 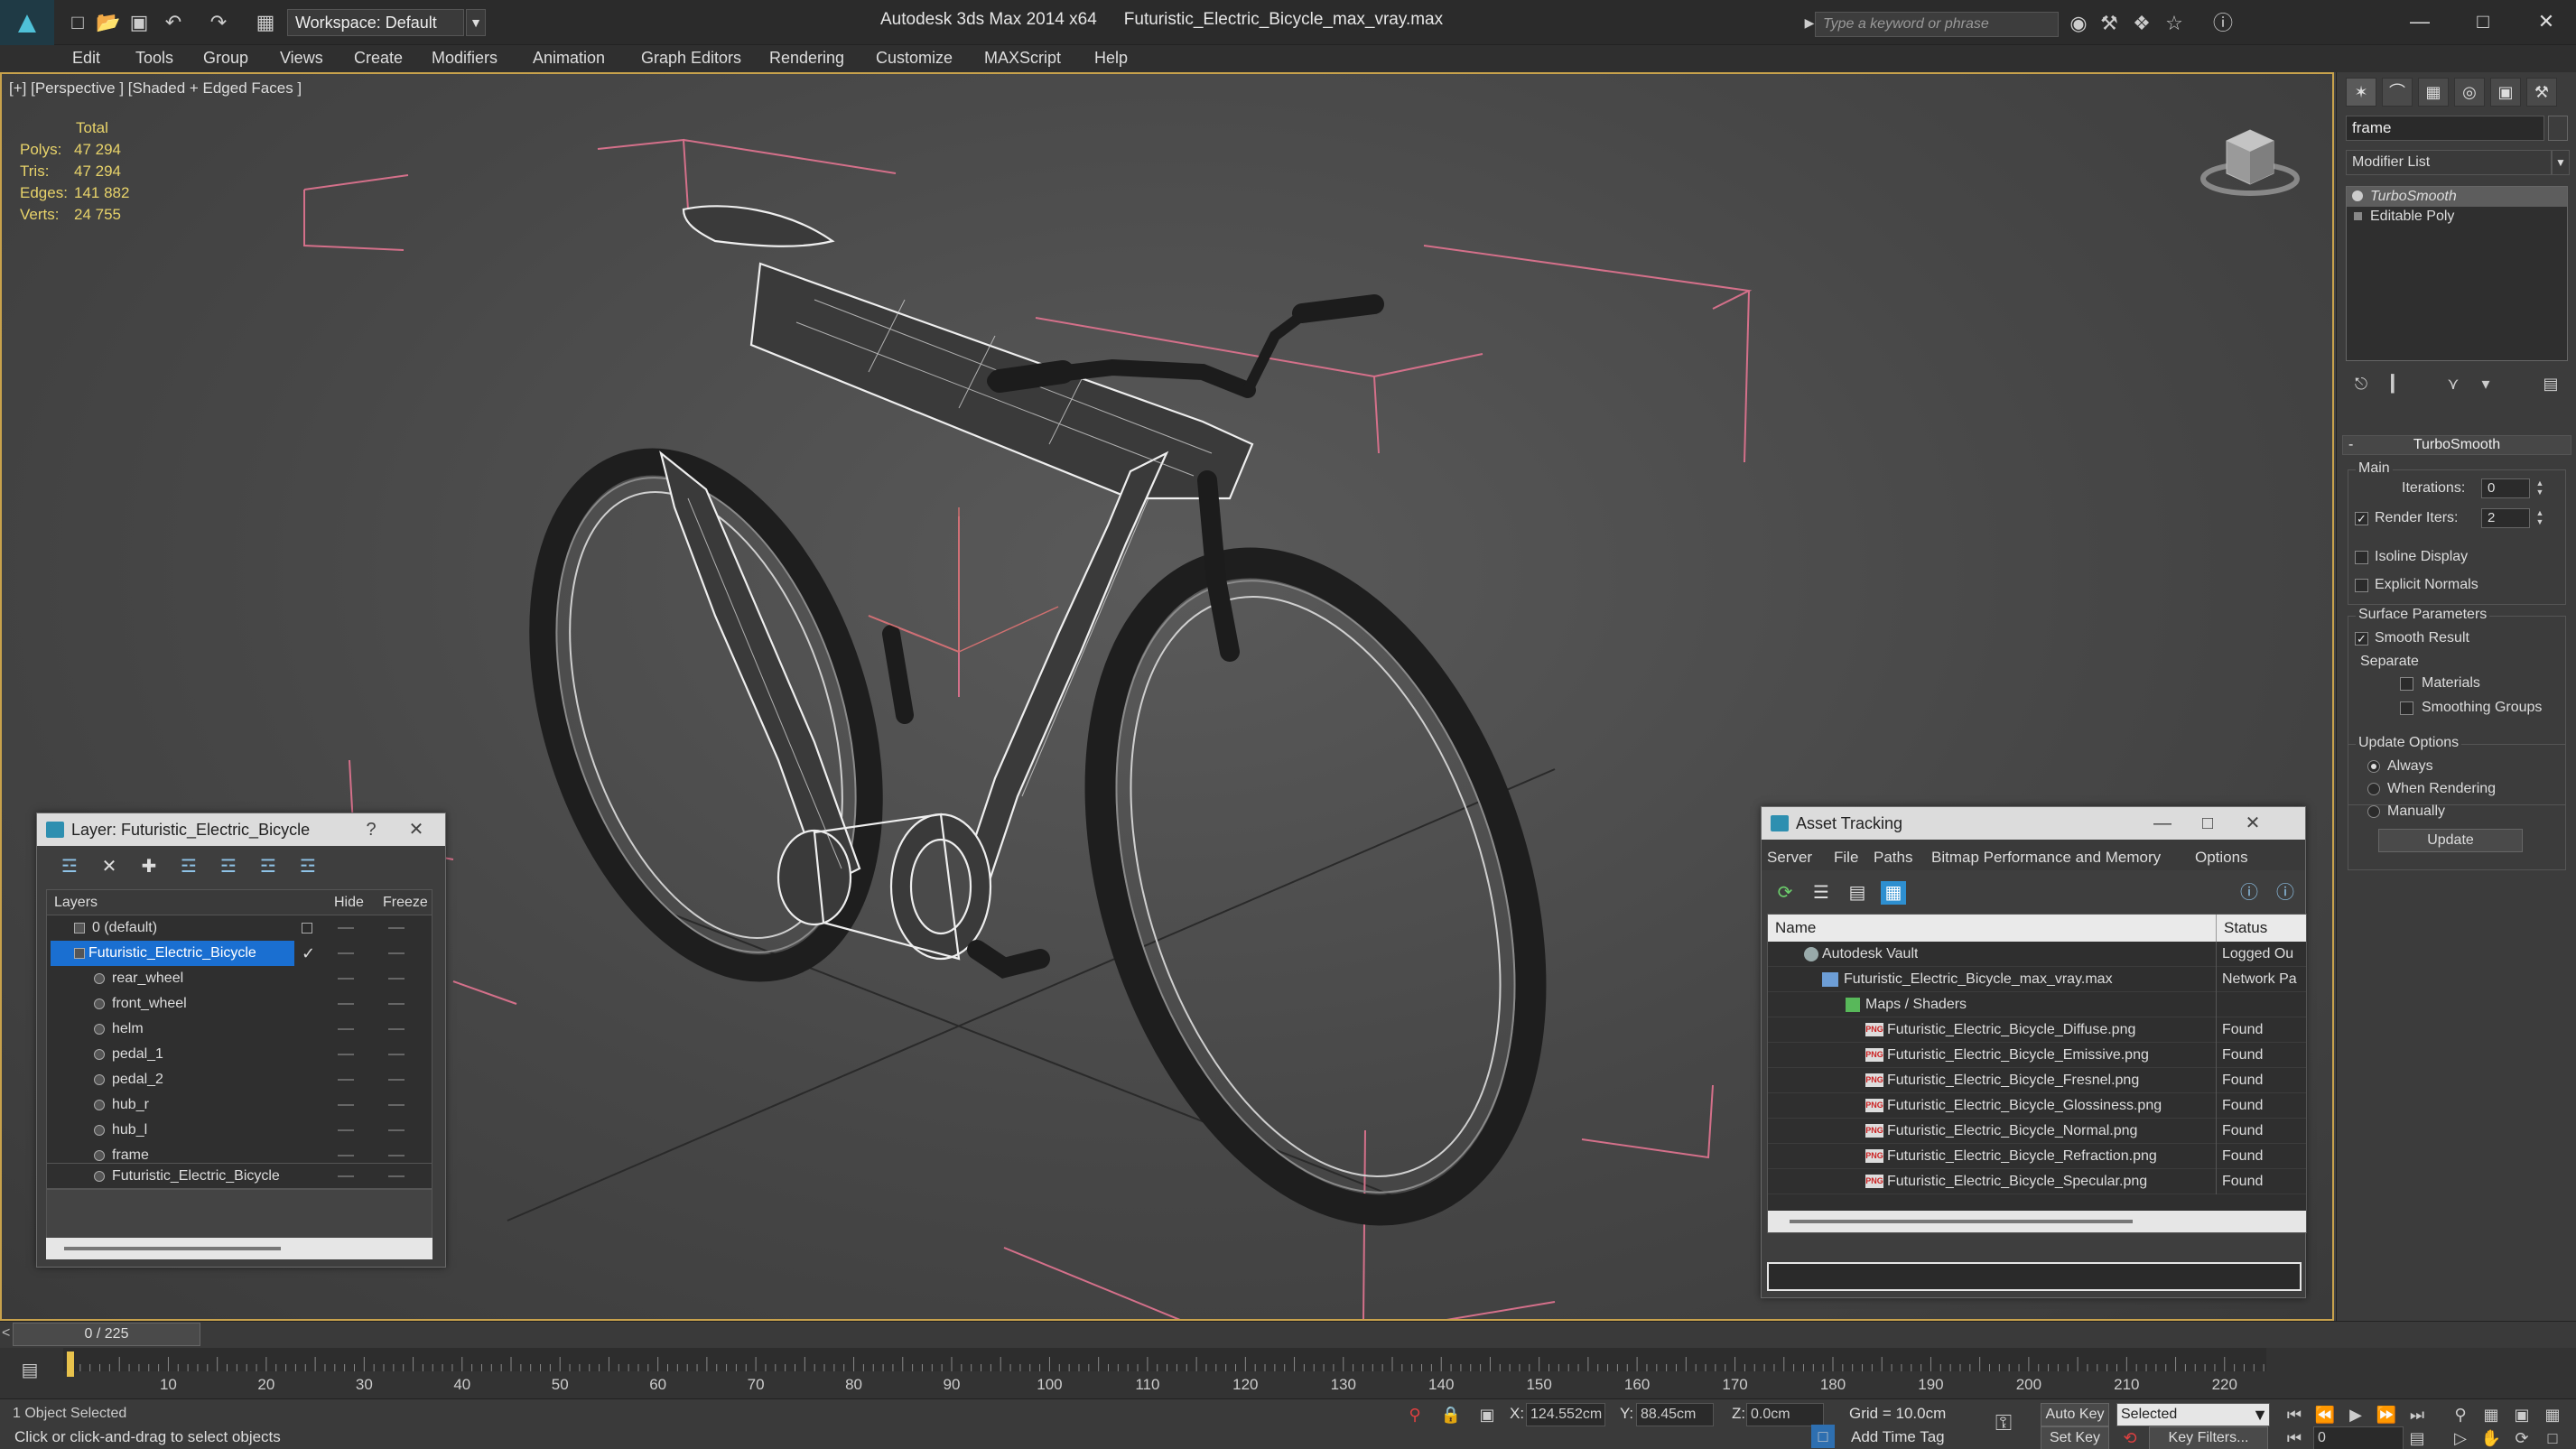 What do you see at coordinates (239, 1029) in the screenshot?
I see `layer-row: helm` at bounding box center [239, 1029].